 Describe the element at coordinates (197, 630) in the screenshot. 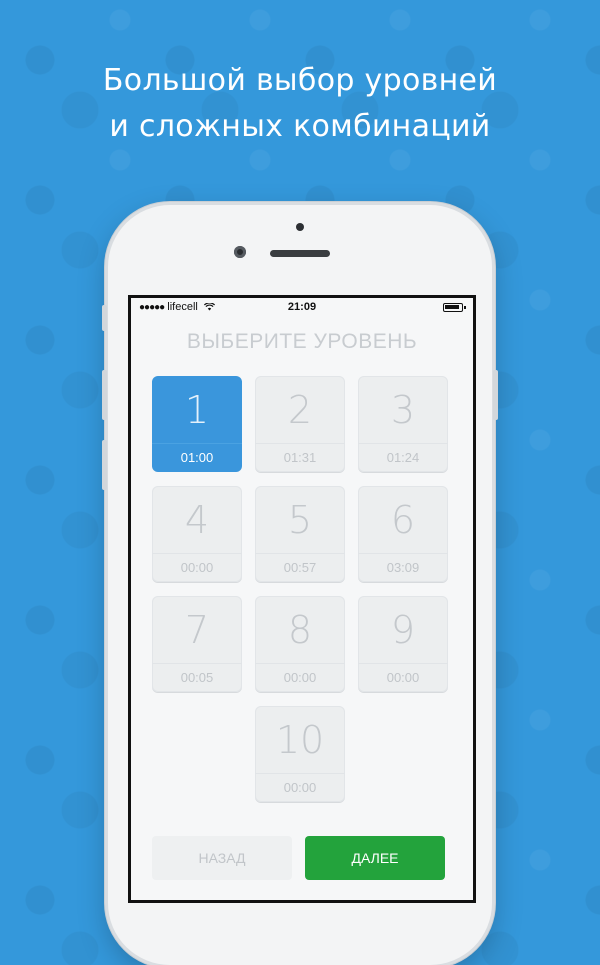

I see `level-number: 7` at that location.